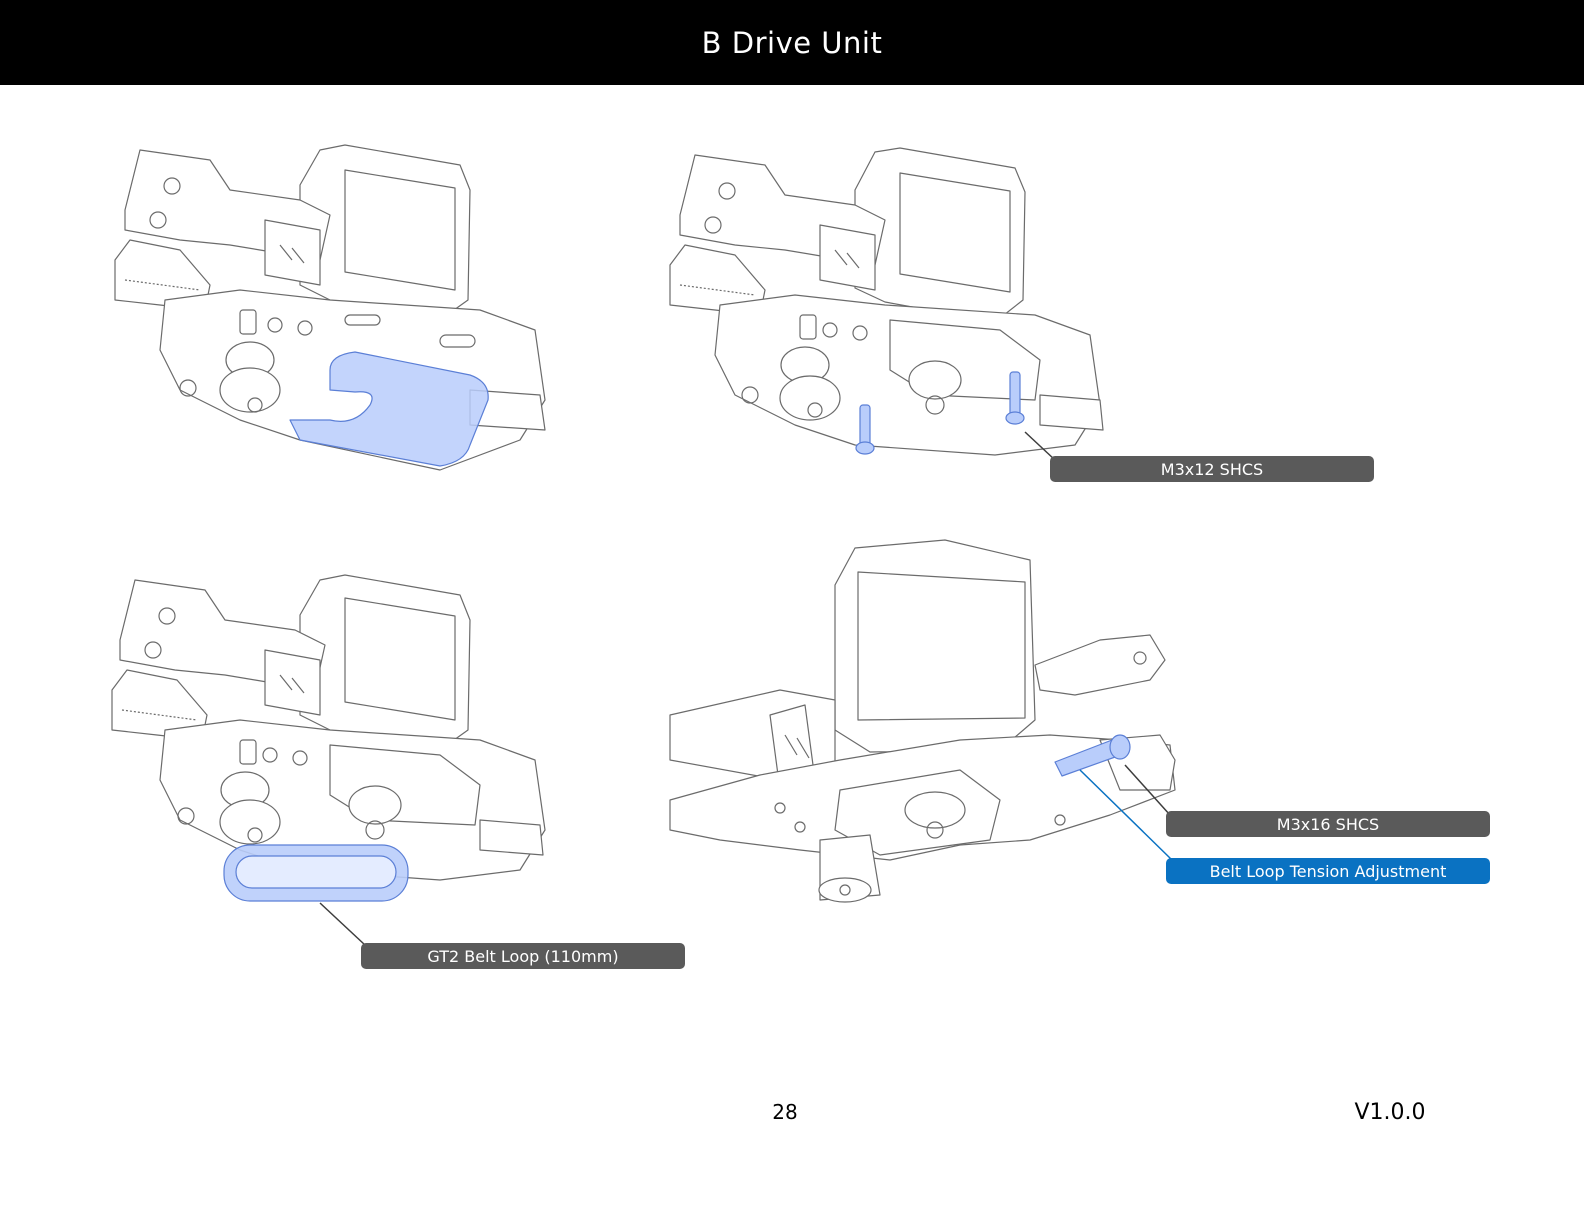 This screenshot has height=1224, width=1584. Describe the element at coordinates (1212, 469) in the screenshot. I see `callout-m3x12-shcs: M3x12 SHCS` at that location.